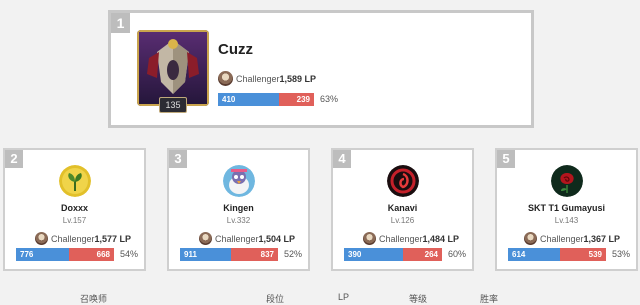  I want to click on column-tier: 段位, so click(275, 298).